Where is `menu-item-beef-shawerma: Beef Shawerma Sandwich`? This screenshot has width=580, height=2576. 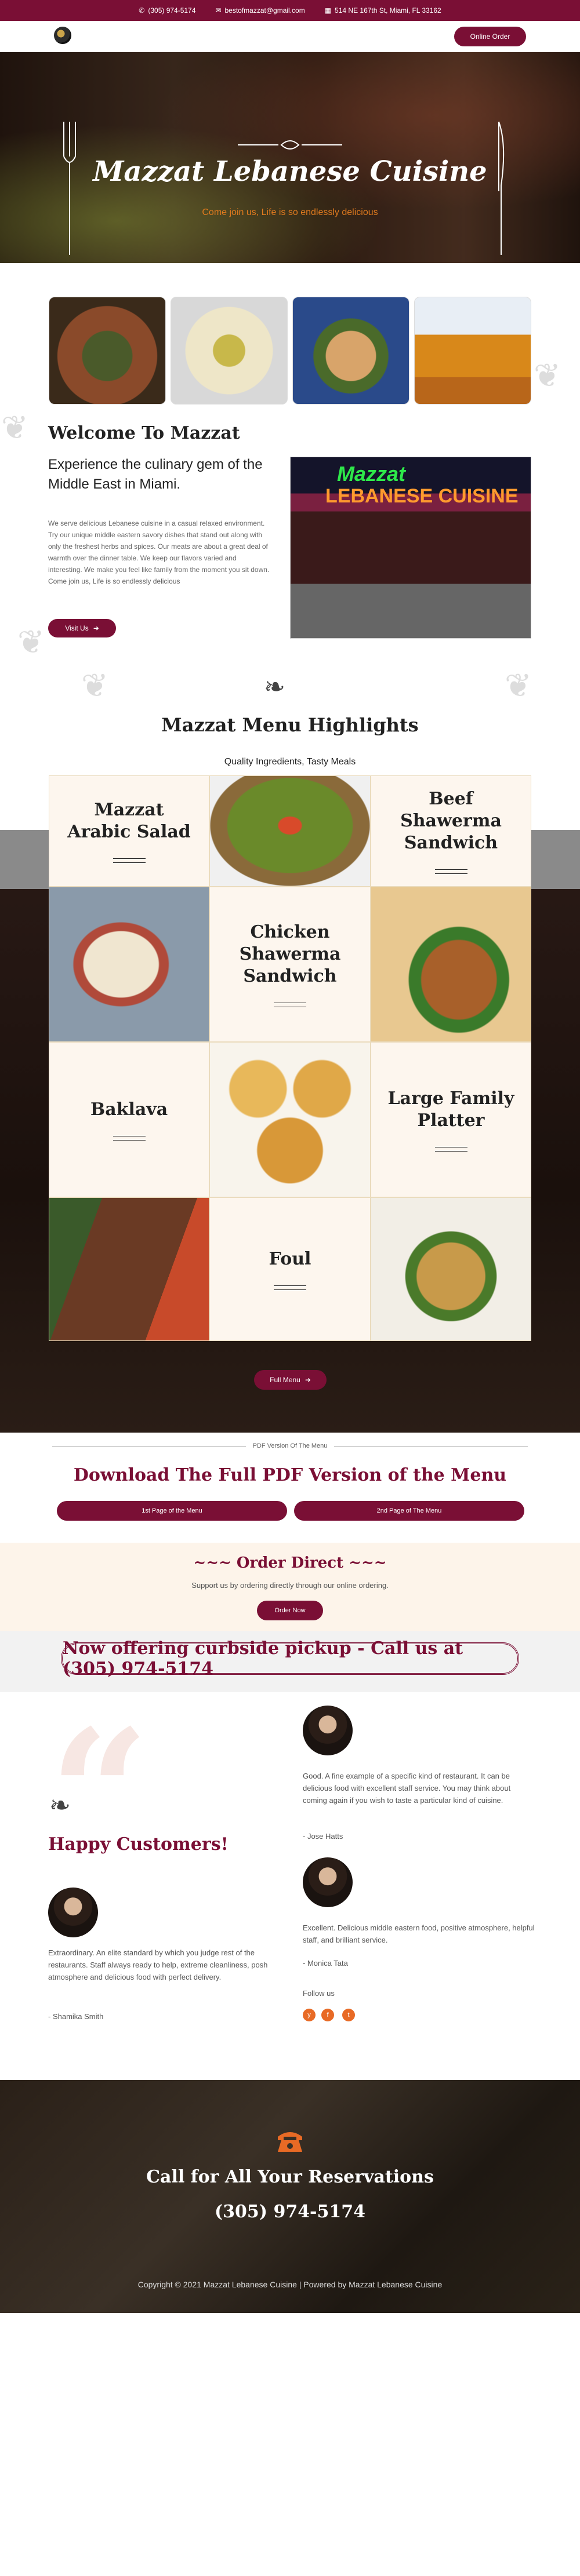
menu-item-beef-shawerma: Beef Shawerma Sandwich is located at coordinates (451, 831).